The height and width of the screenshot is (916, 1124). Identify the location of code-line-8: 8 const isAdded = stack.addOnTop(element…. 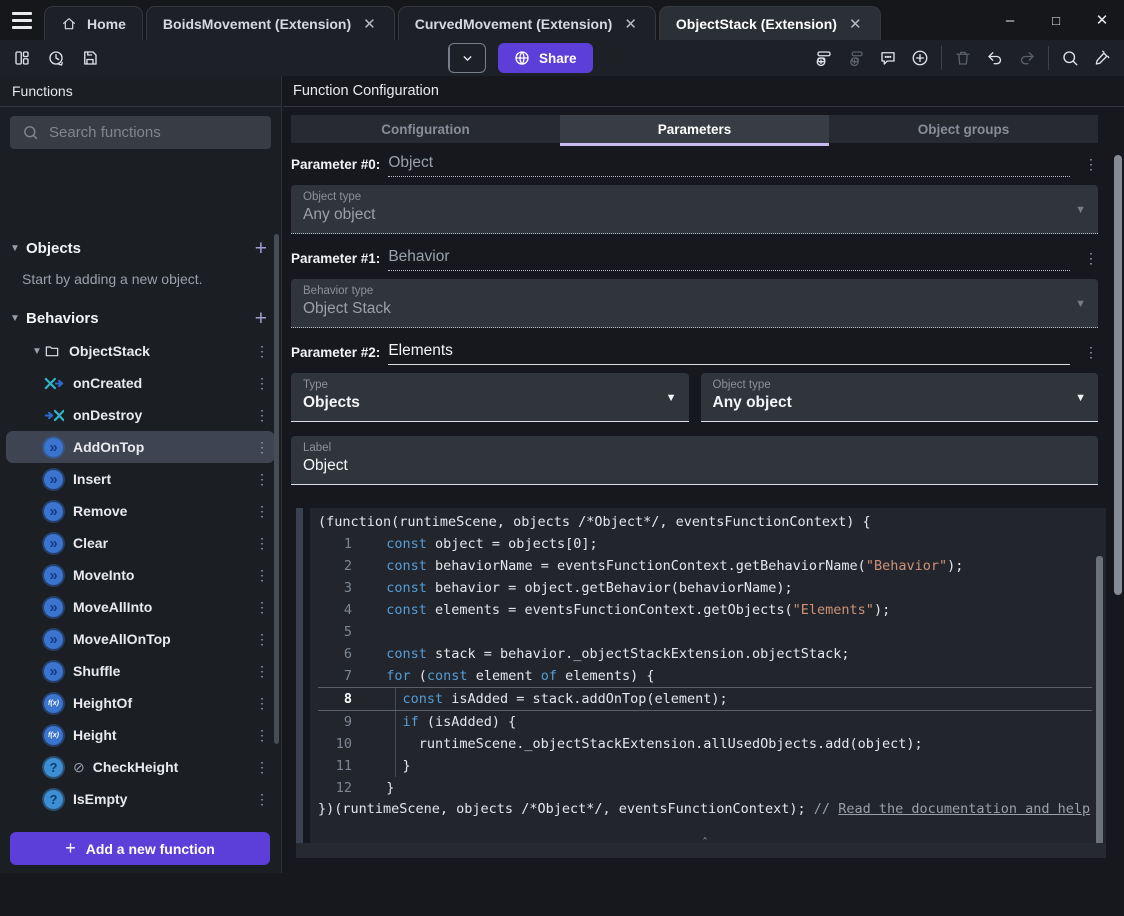
(705, 699).